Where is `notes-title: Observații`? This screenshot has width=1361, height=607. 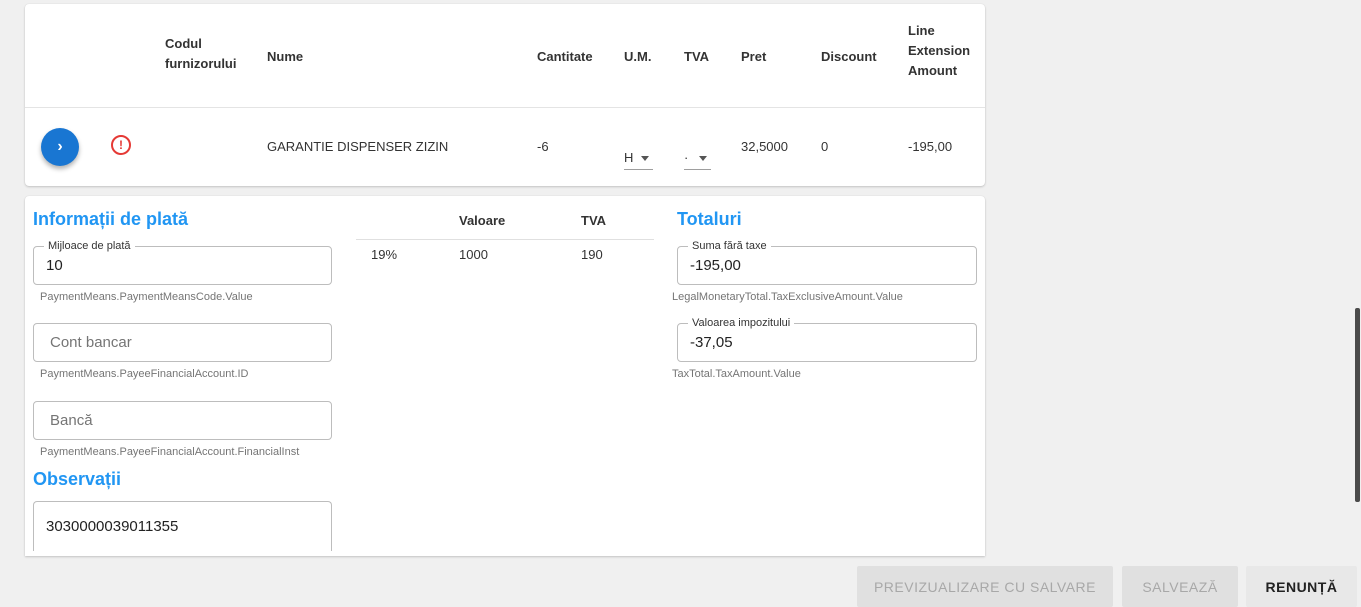
notes-title: Observații is located at coordinates (77, 479).